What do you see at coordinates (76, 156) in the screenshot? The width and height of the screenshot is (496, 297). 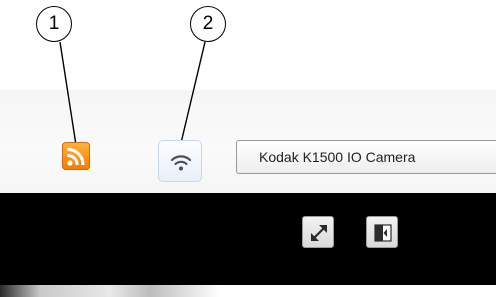 I see `rss-feed-icon` at bounding box center [76, 156].